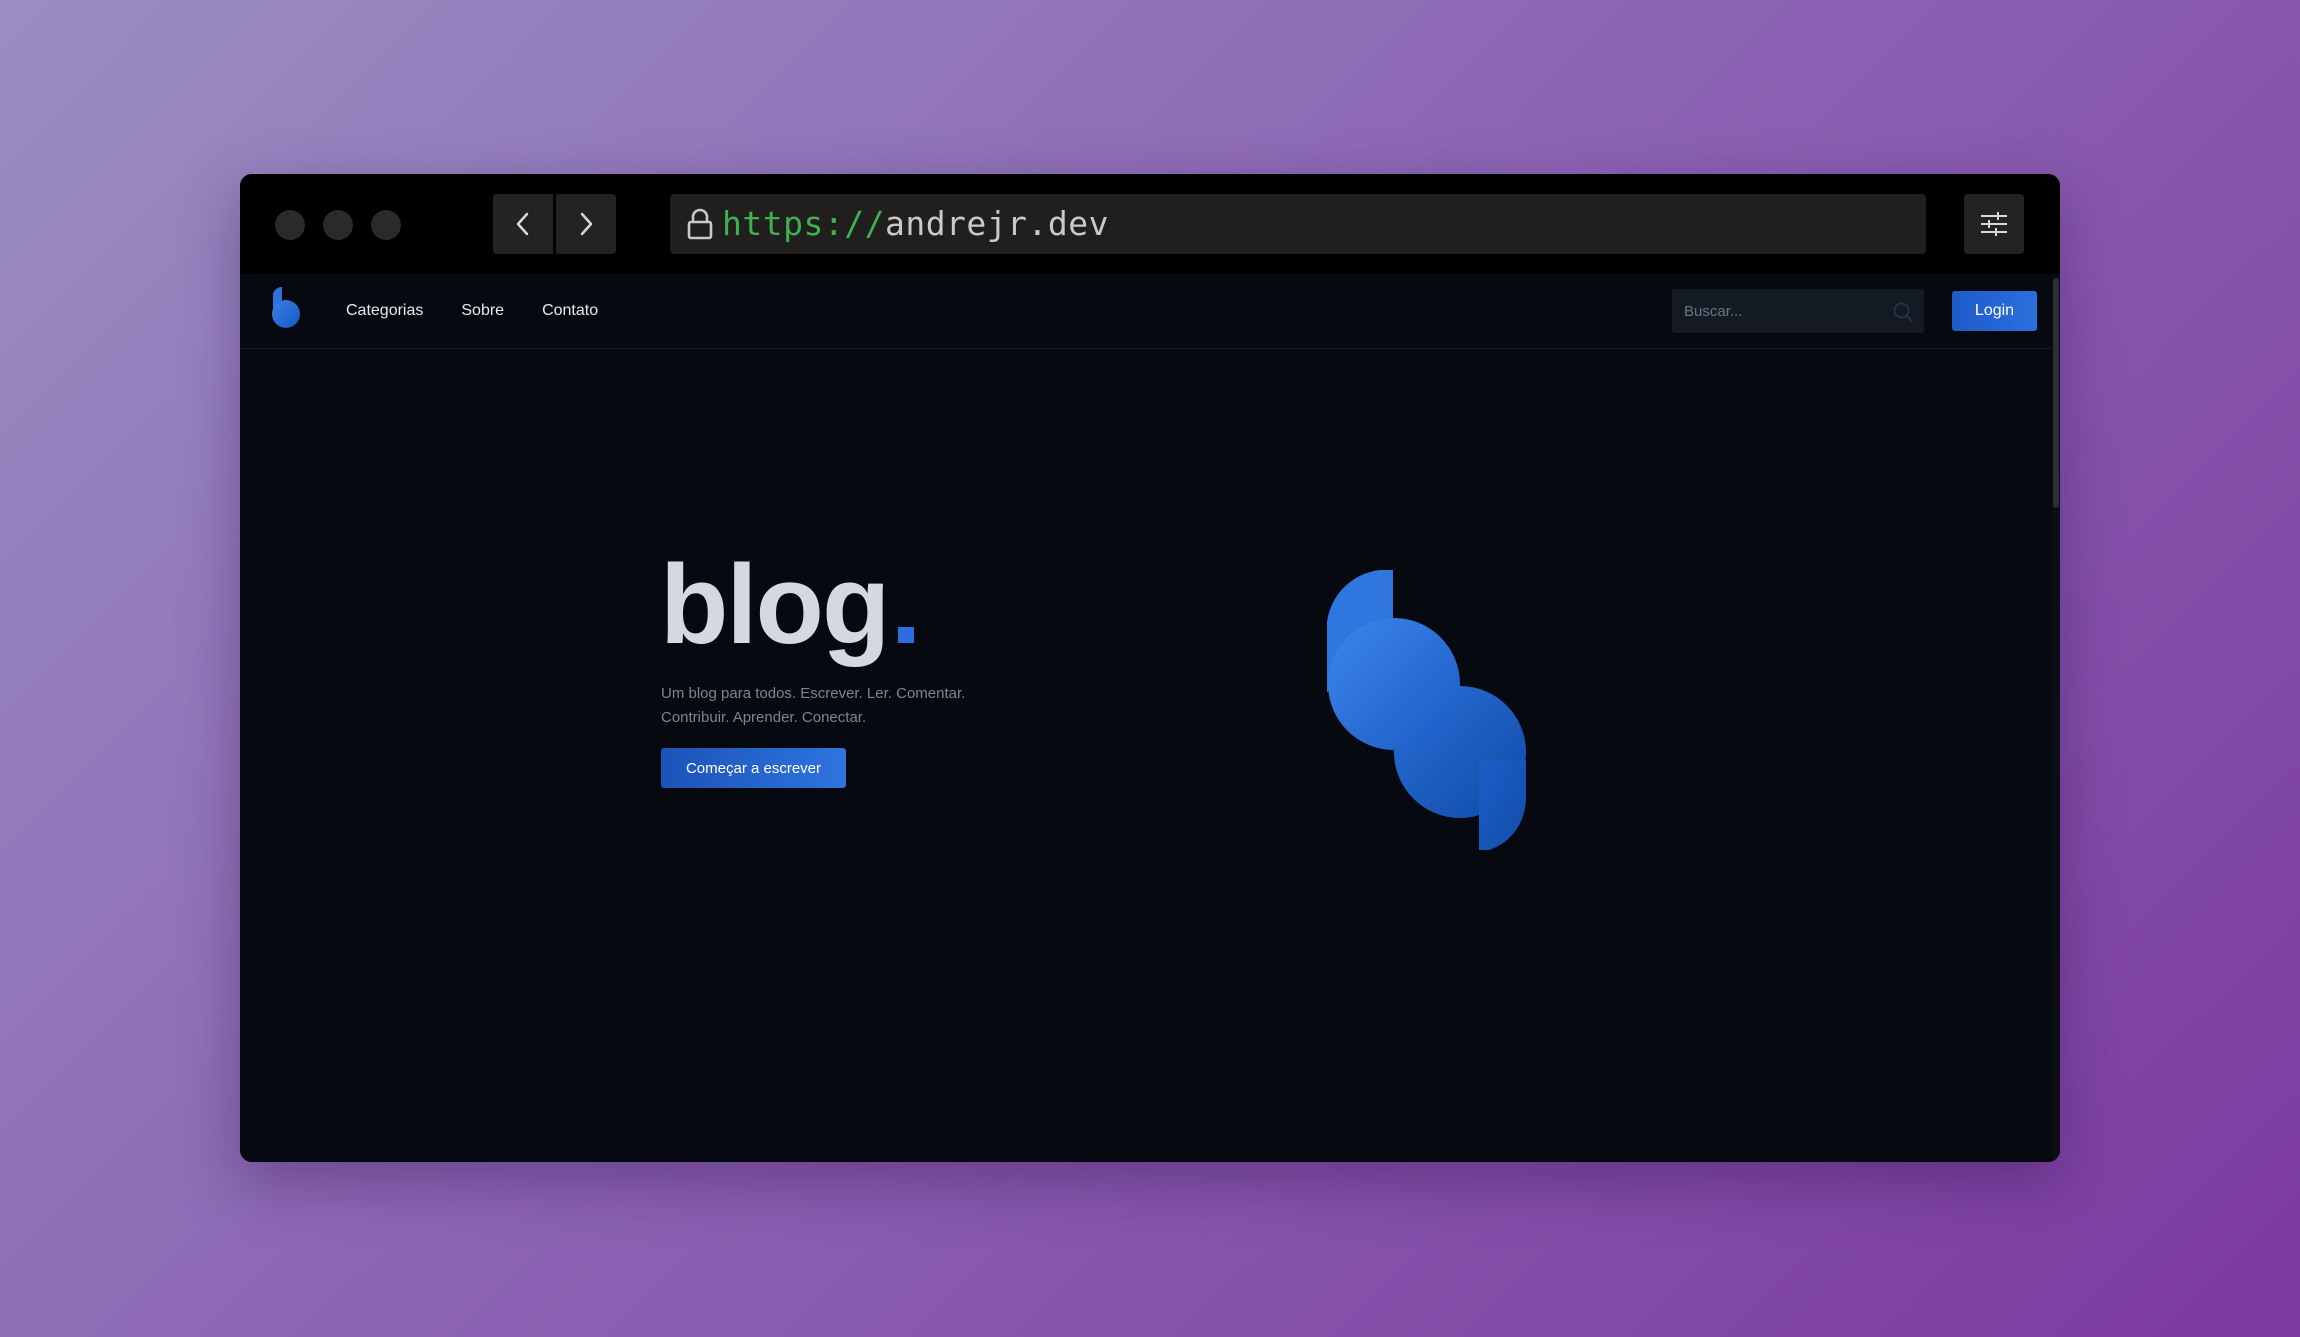  Describe the element at coordinates (384, 311) in the screenshot. I see `nav-item-categorias: Categorias` at that location.